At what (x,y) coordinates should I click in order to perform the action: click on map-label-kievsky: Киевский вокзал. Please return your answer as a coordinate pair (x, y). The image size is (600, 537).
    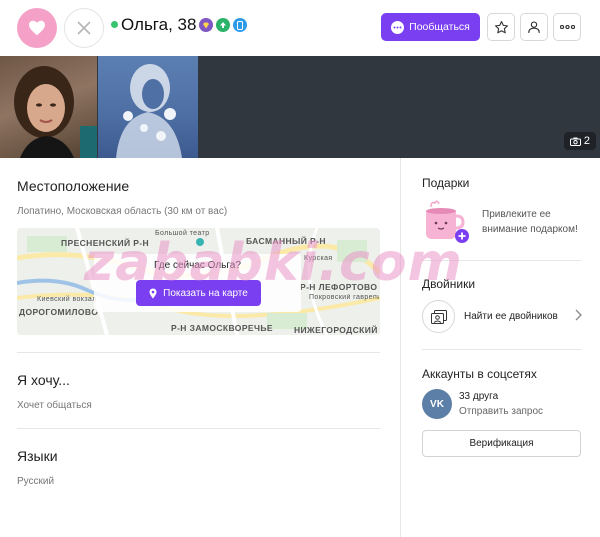
    Looking at the image, I should click on (67, 299).